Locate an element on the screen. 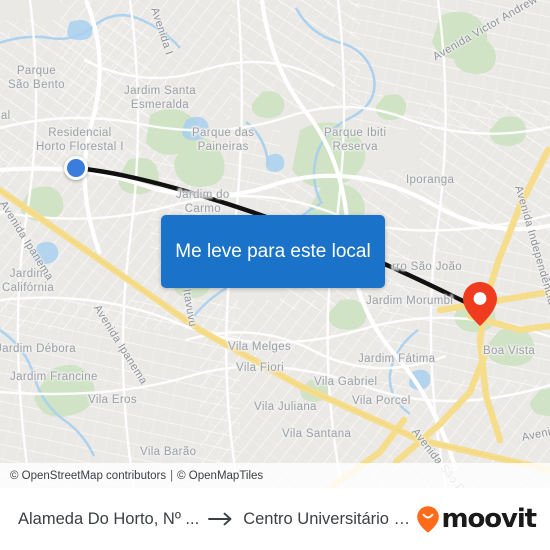 Image resolution: width=550 pixels, height=550 pixels. moovit-pin-icon is located at coordinates (428, 519).